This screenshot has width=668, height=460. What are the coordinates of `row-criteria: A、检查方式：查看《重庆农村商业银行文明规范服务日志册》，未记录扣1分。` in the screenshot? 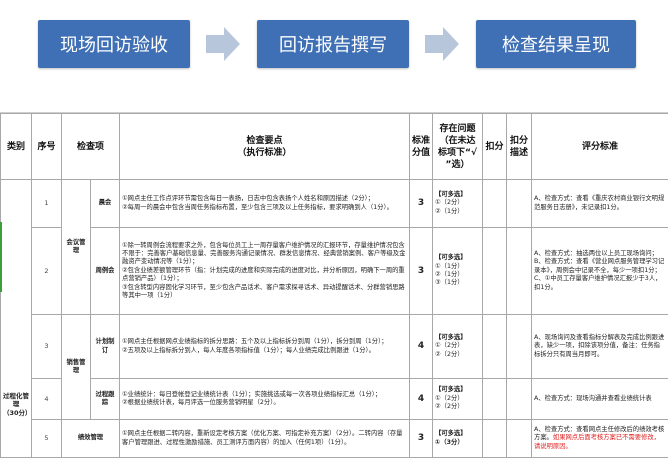 It's located at (600, 204).